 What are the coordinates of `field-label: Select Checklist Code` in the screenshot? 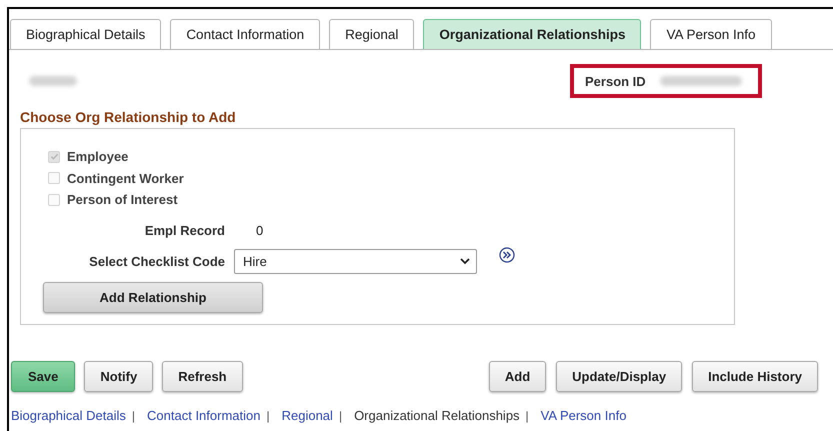 It's located at (156, 261).